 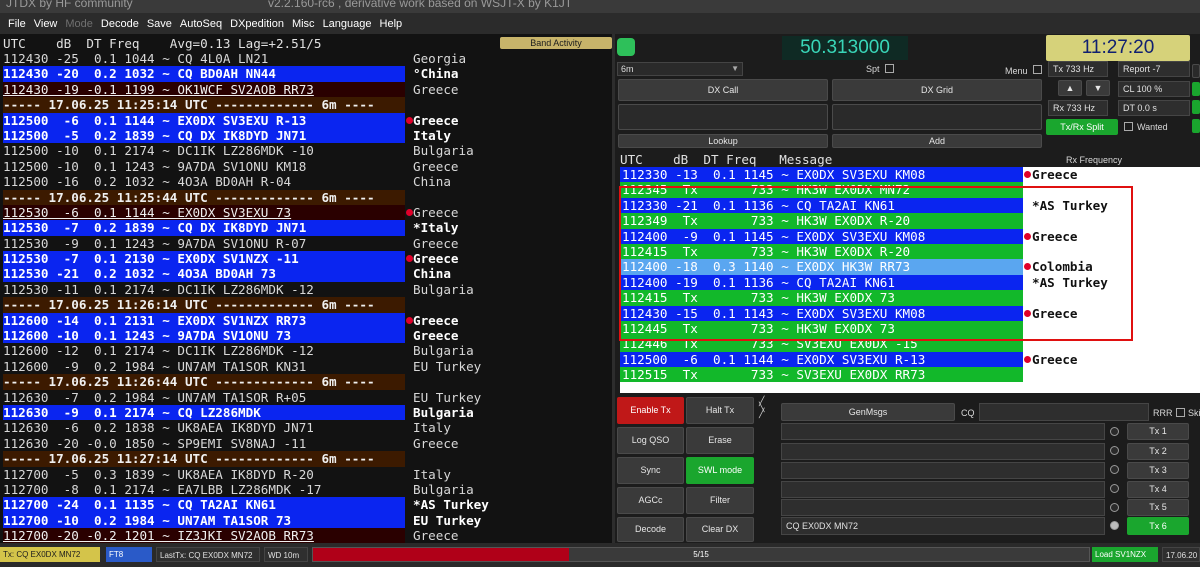 I want to click on tx6-button: Tx 6, so click(x=1158, y=526).